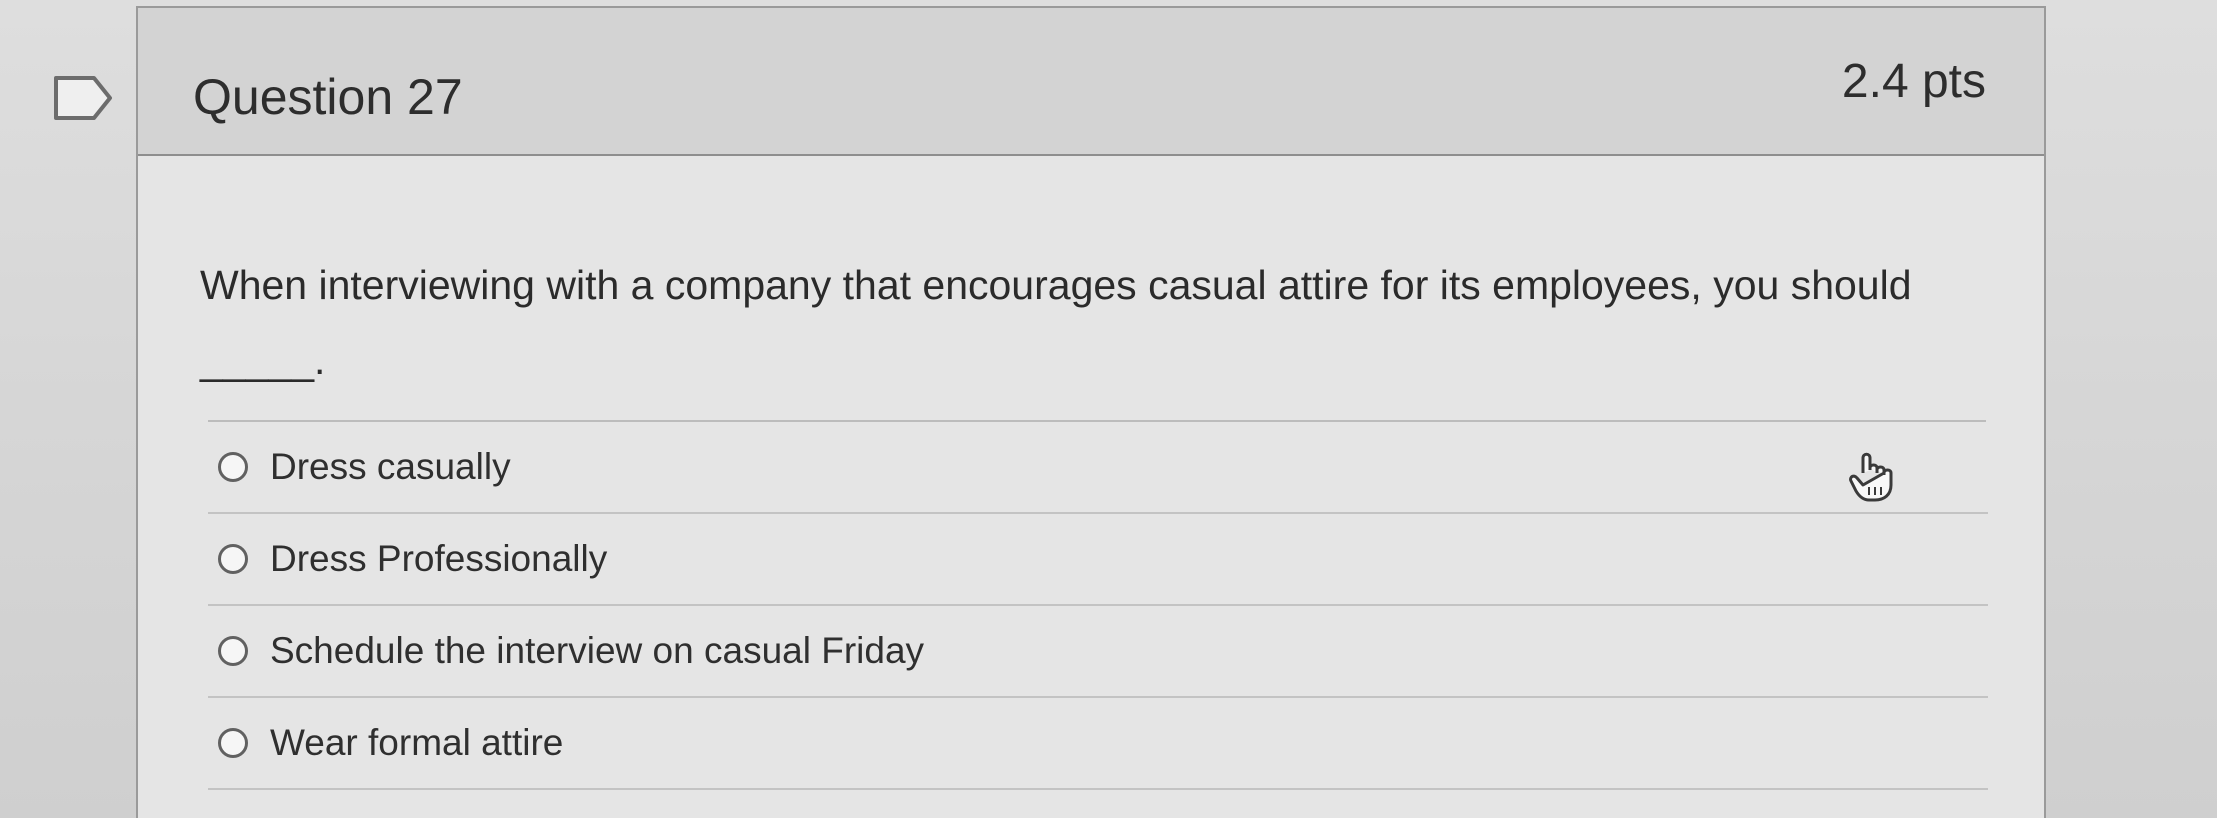 The image size is (2217, 818). What do you see at coordinates (439, 558) in the screenshot?
I see `answer-label: Dress Professionally` at bounding box center [439, 558].